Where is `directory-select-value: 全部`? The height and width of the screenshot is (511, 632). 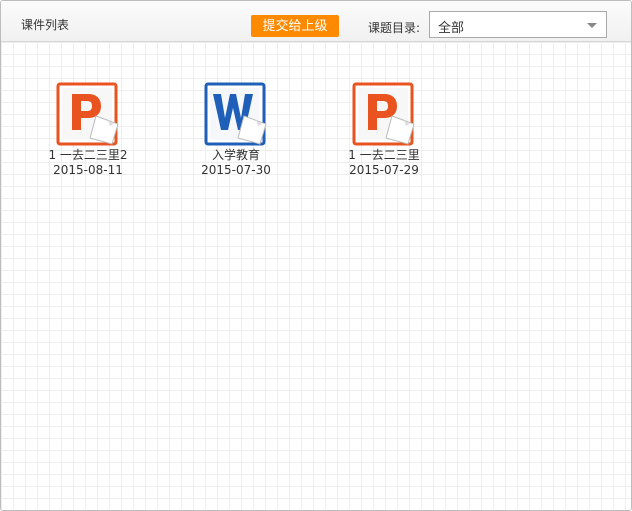
directory-select-value: 全部 is located at coordinates (451, 28).